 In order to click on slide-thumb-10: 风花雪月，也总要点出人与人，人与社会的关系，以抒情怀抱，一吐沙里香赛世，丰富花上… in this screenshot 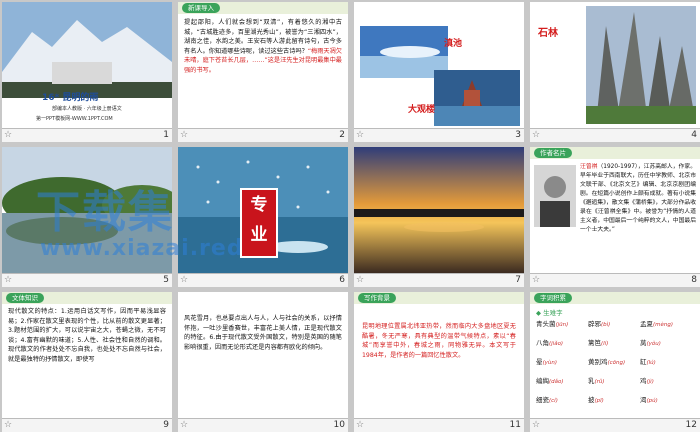, I will do `click(262, 361)`.